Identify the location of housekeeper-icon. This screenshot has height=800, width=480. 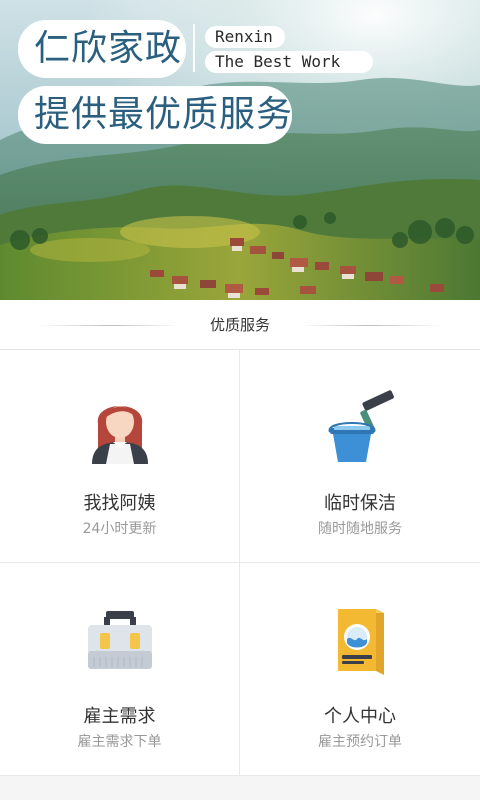
(120, 426).